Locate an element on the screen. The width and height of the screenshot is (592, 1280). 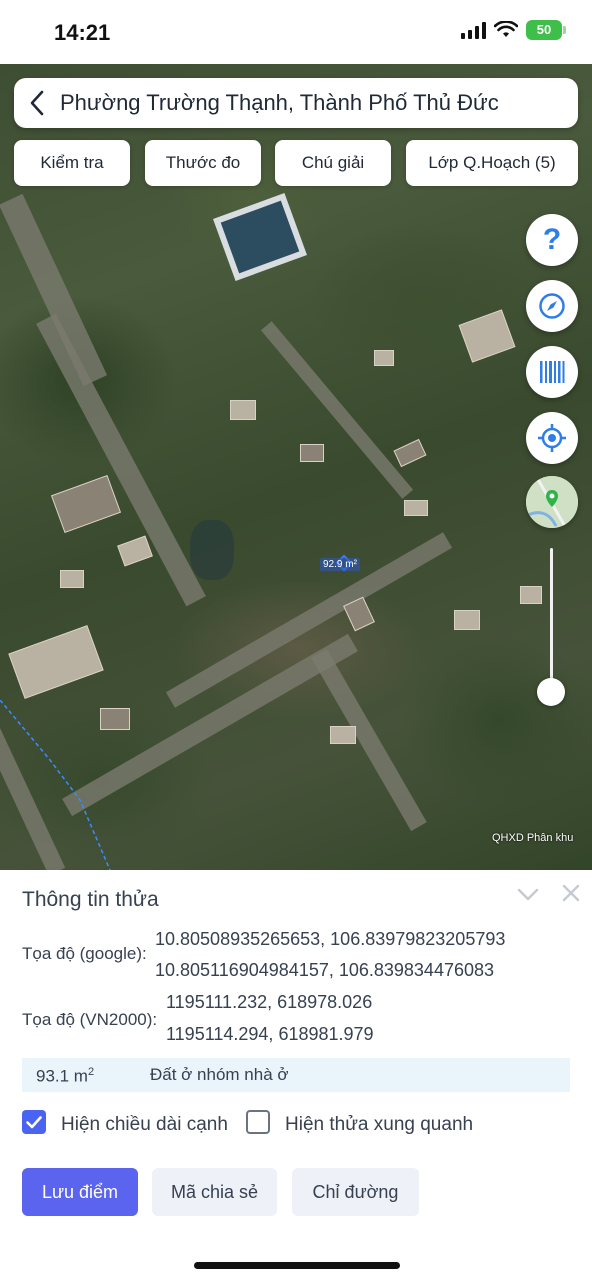
locate-icon is located at coordinates (552, 438).